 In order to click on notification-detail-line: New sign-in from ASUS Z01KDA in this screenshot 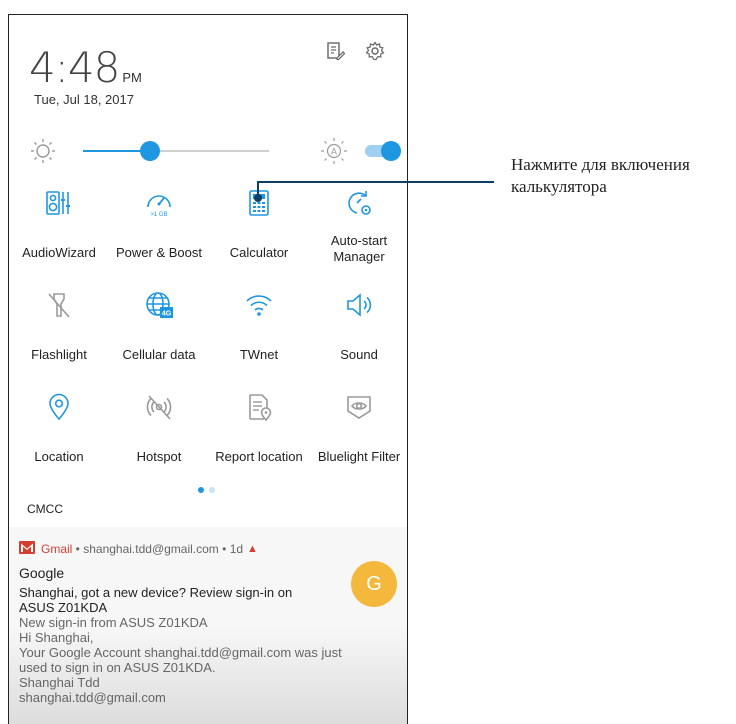, I will do `click(113, 622)`.